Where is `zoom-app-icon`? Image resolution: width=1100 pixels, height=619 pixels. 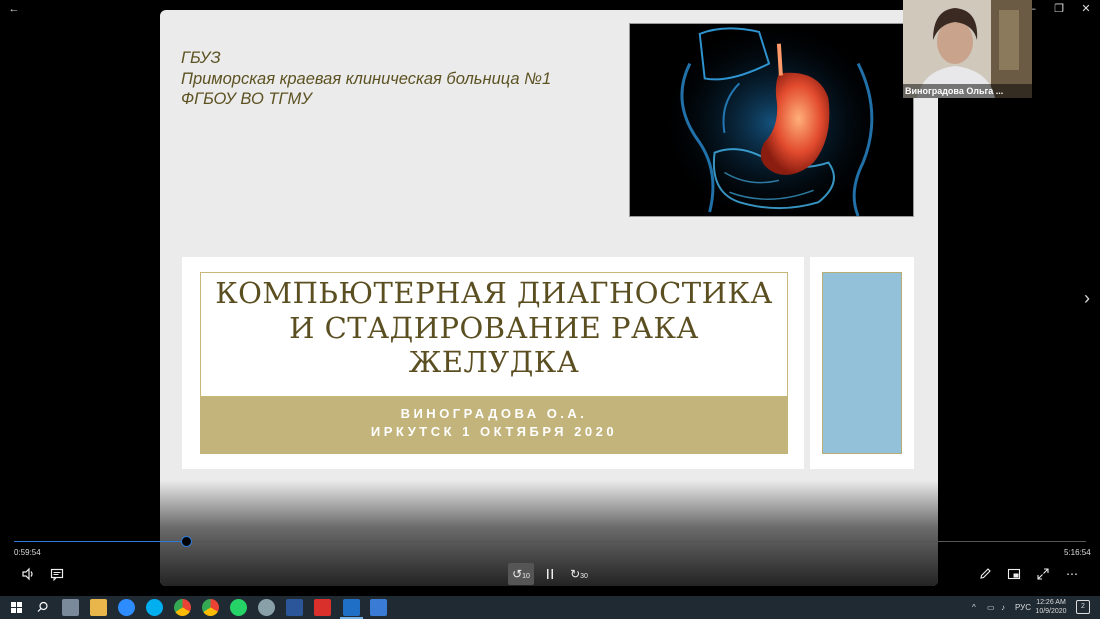
zoom-app-icon is located at coordinates (126, 607).